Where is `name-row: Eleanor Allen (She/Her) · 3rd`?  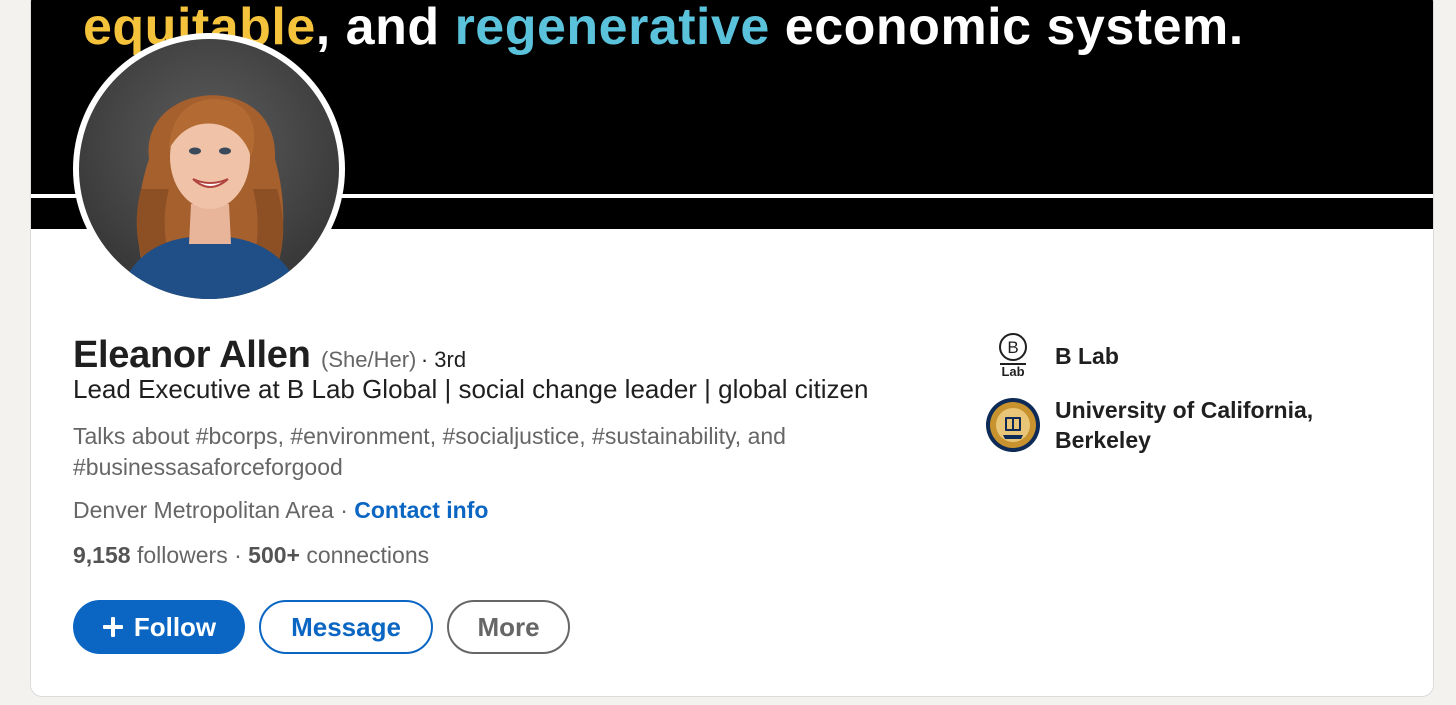
name-row: Eleanor Allen (She/Her) · 3rd is located at coordinates (269, 355).